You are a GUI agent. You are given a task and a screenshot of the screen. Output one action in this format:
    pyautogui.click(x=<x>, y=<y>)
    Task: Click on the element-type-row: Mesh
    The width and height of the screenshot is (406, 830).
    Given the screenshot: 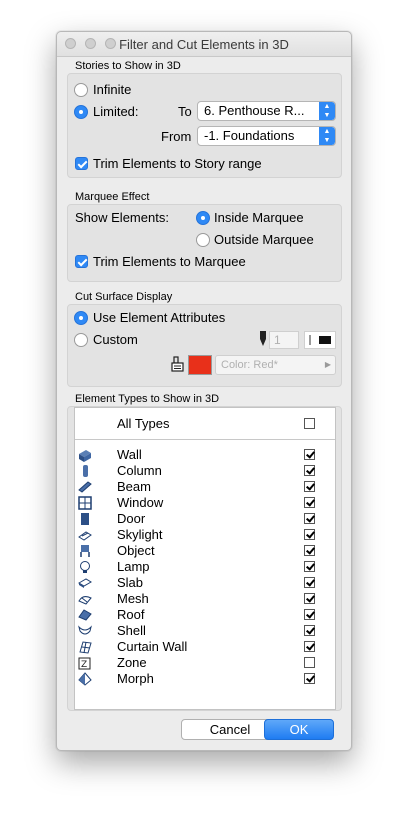 What is the action you would take?
    pyautogui.click(x=205, y=599)
    